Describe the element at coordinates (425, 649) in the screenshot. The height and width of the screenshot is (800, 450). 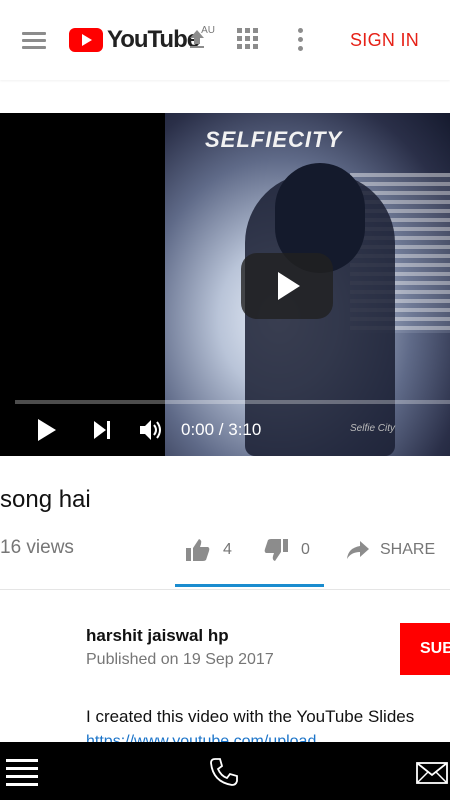
I see `subscribe-button: SUB` at that location.